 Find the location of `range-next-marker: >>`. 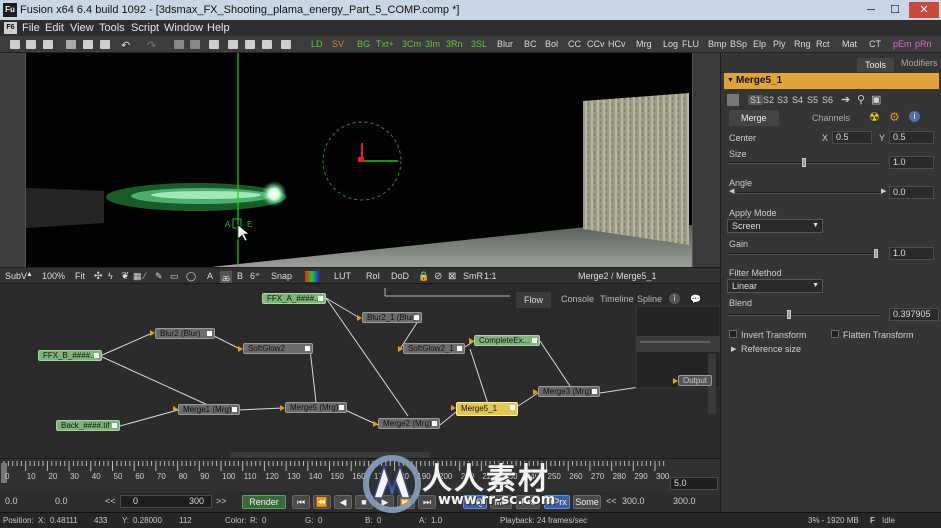

range-next-marker: >> is located at coordinates (221, 501).